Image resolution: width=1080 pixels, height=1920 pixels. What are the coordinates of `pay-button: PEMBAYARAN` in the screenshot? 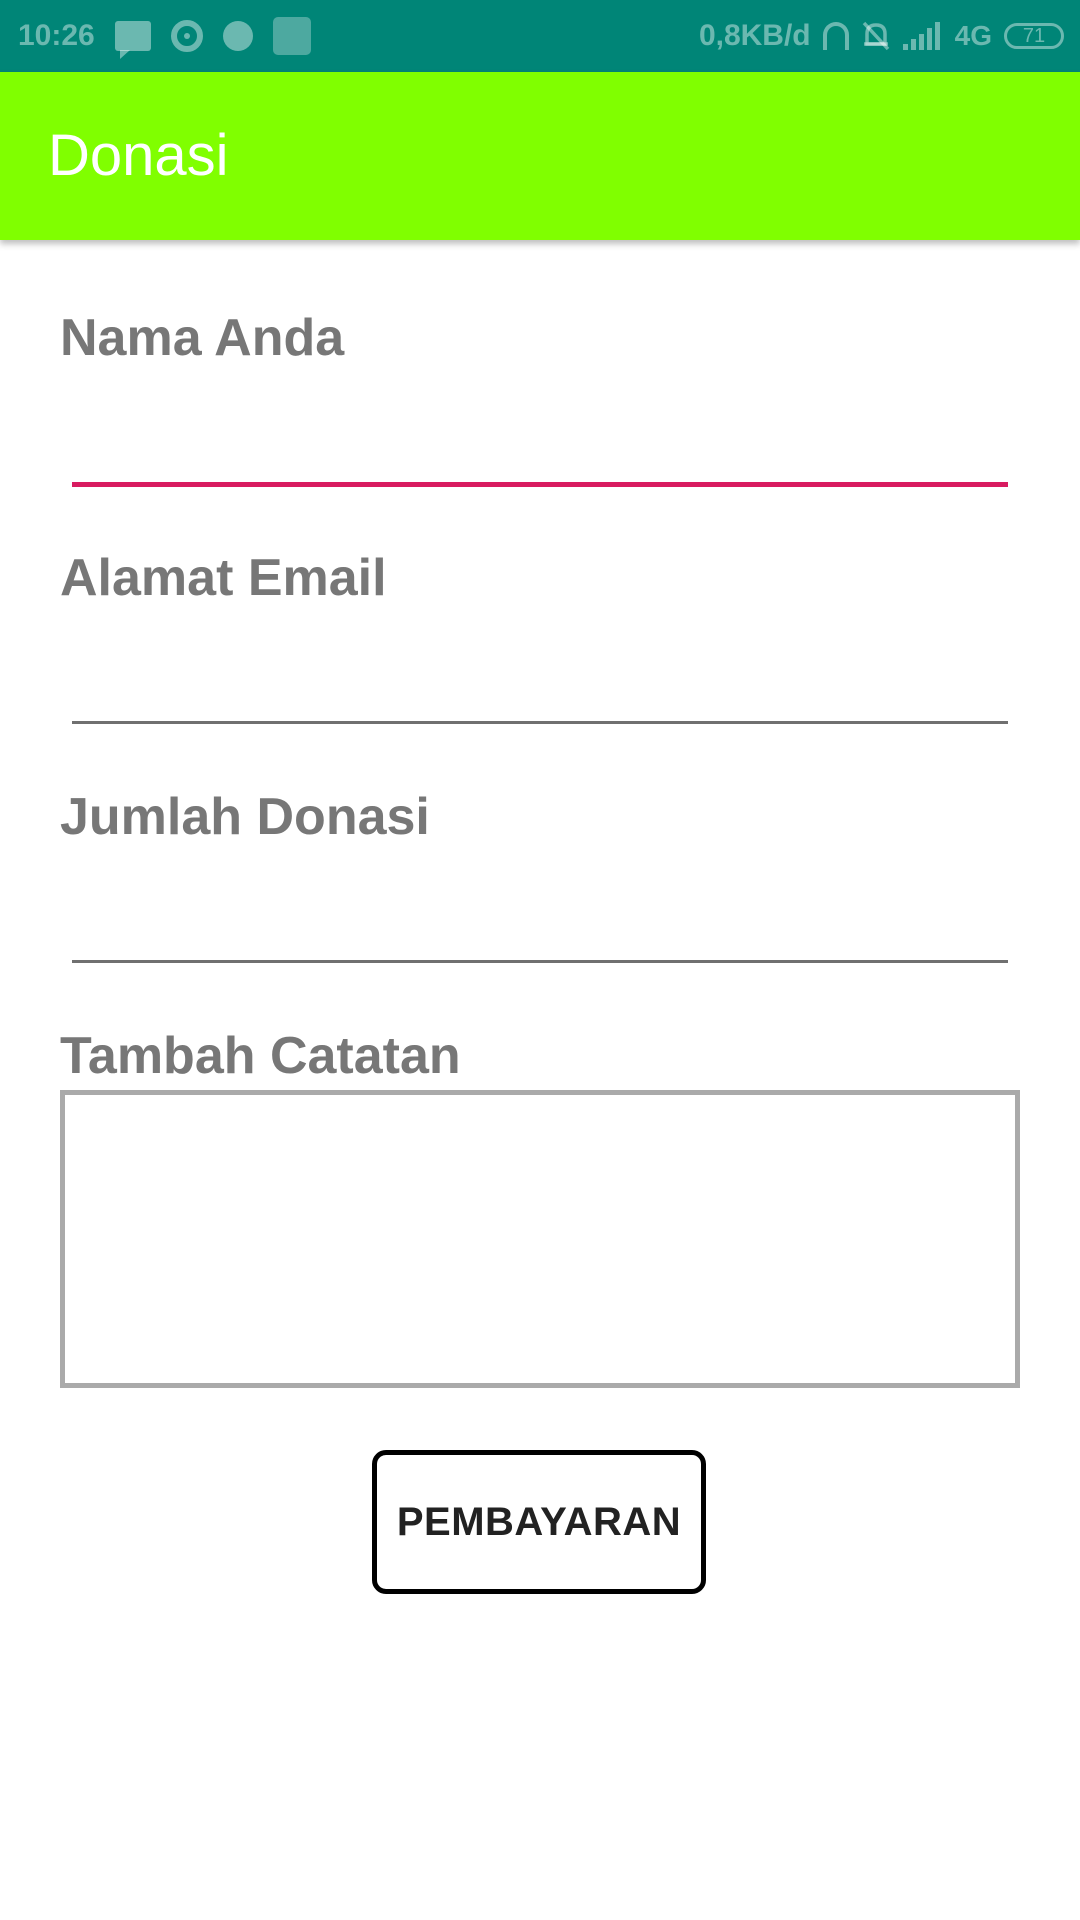 It's located at (539, 1522).